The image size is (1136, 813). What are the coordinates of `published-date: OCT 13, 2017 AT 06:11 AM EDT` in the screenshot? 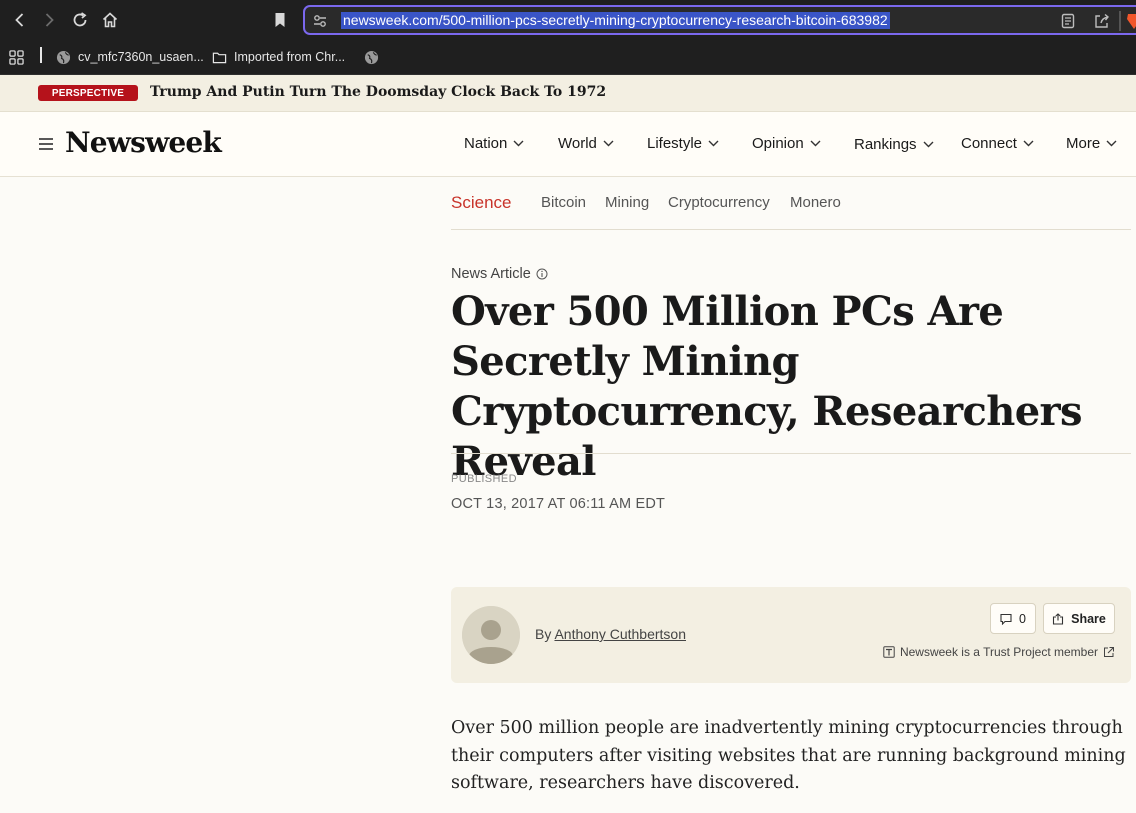 It's located at (558, 504).